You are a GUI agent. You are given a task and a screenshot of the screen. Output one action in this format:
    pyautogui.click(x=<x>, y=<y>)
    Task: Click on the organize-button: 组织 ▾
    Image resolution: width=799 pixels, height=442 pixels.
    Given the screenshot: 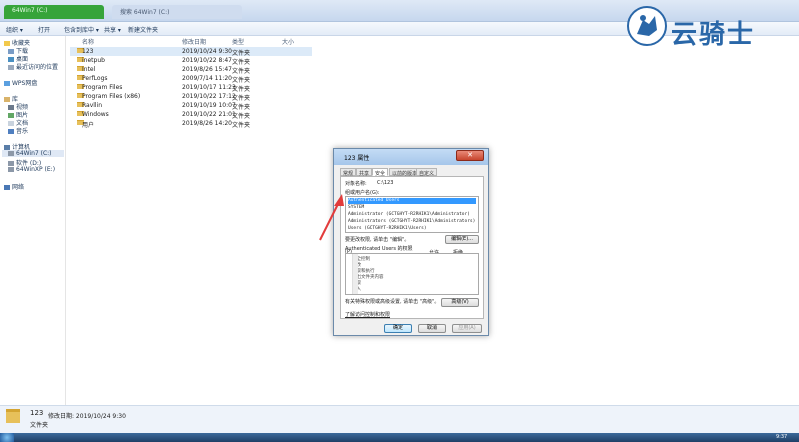 What is the action you would take?
    pyautogui.click(x=14, y=29)
    